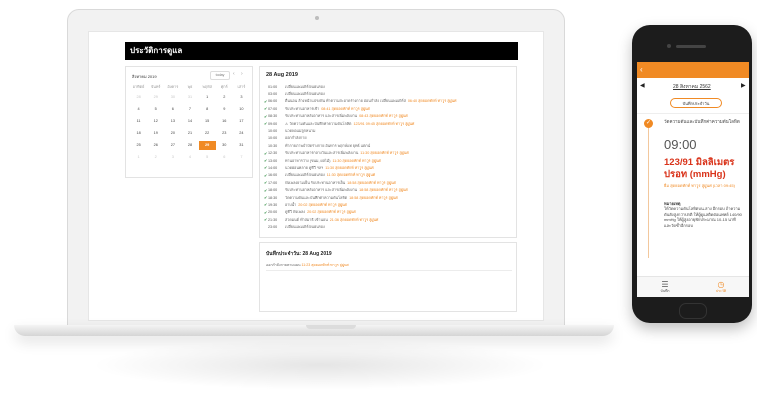 Image resolution: width=757 pixels, height=410 pixels. What do you see at coordinates (721, 287) in the screenshot?
I see `tab-history: ◷ ประวัติ` at bounding box center [721, 287].